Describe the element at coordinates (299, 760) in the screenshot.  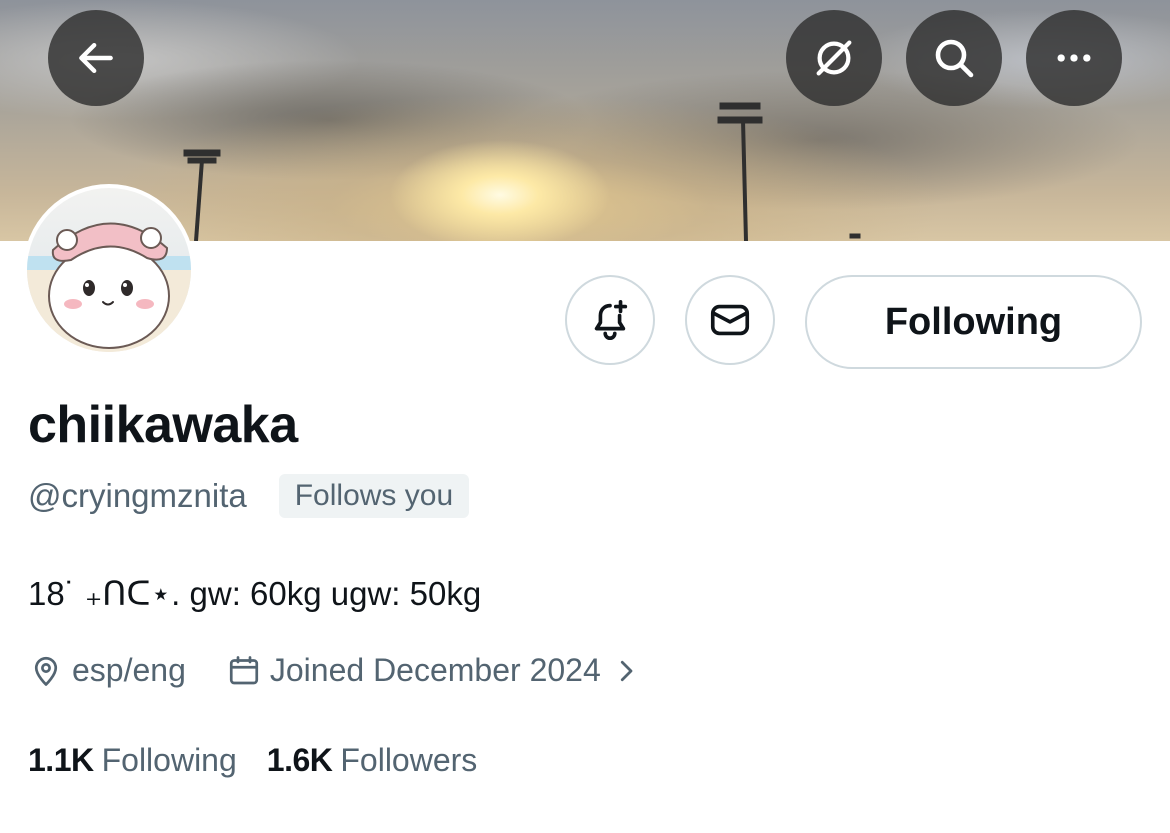
I see `followers-count: 1.6K` at that location.